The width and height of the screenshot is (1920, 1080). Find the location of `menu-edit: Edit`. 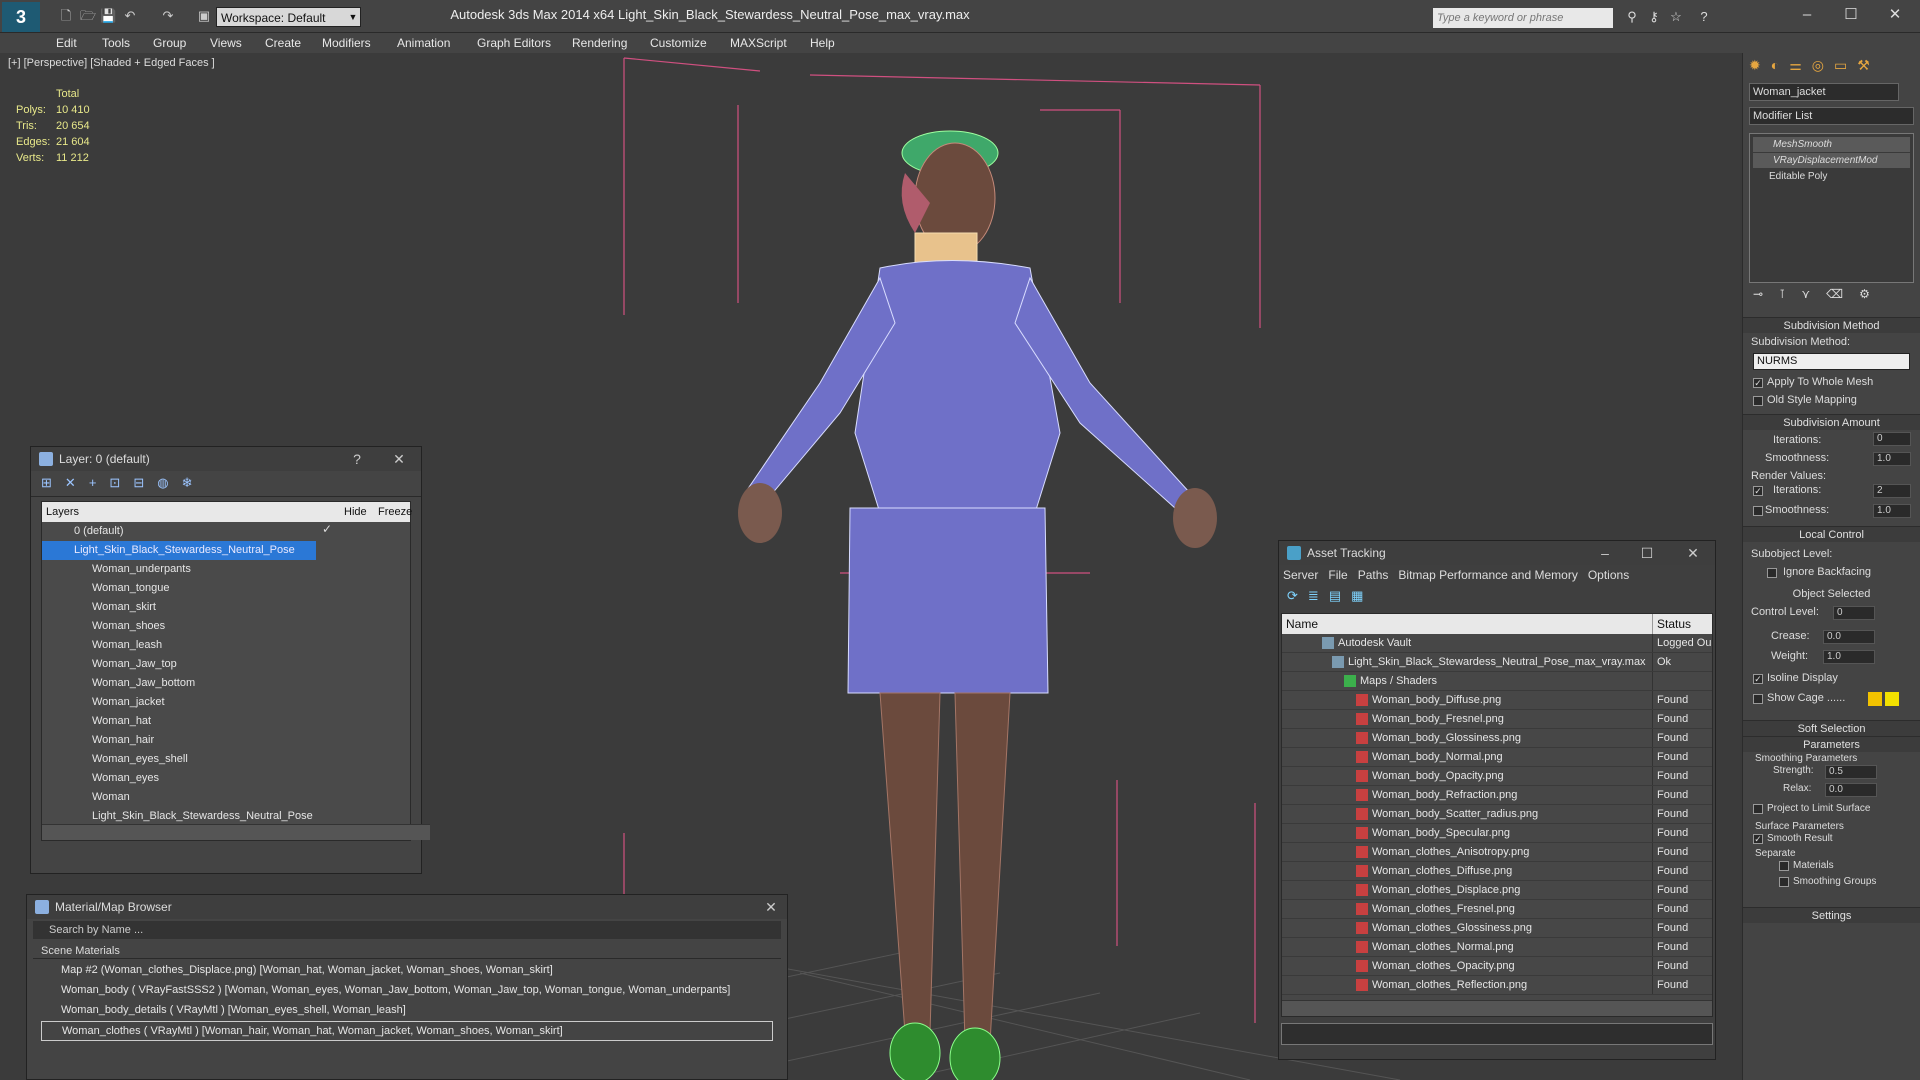

menu-edit: Edit is located at coordinates (66, 43).